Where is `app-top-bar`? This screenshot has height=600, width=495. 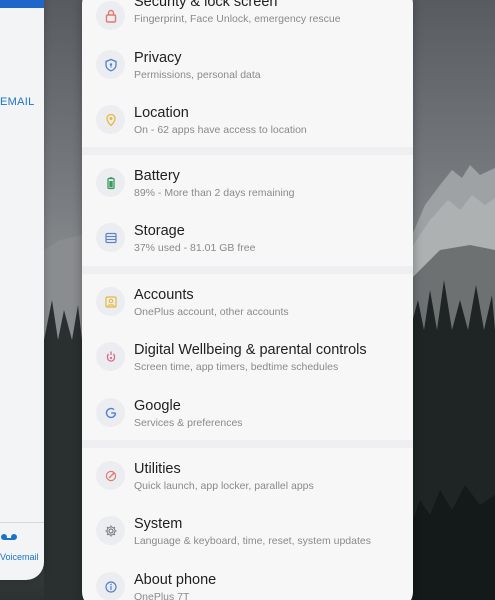
app-top-bar is located at coordinates (22, 4).